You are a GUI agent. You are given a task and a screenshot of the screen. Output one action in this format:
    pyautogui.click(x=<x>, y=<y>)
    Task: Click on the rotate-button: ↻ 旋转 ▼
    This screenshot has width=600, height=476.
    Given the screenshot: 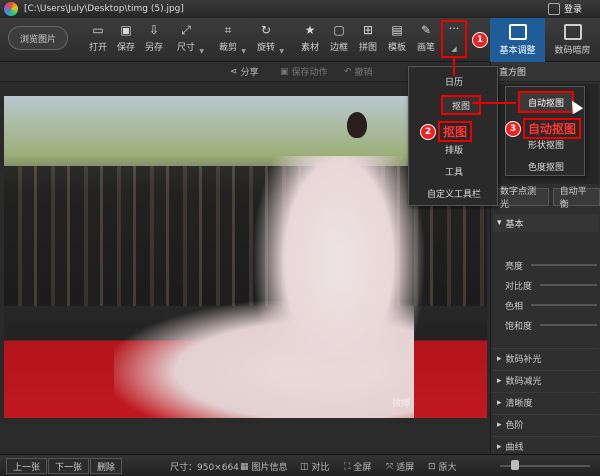 What is the action you would take?
    pyautogui.click(x=268, y=40)
    